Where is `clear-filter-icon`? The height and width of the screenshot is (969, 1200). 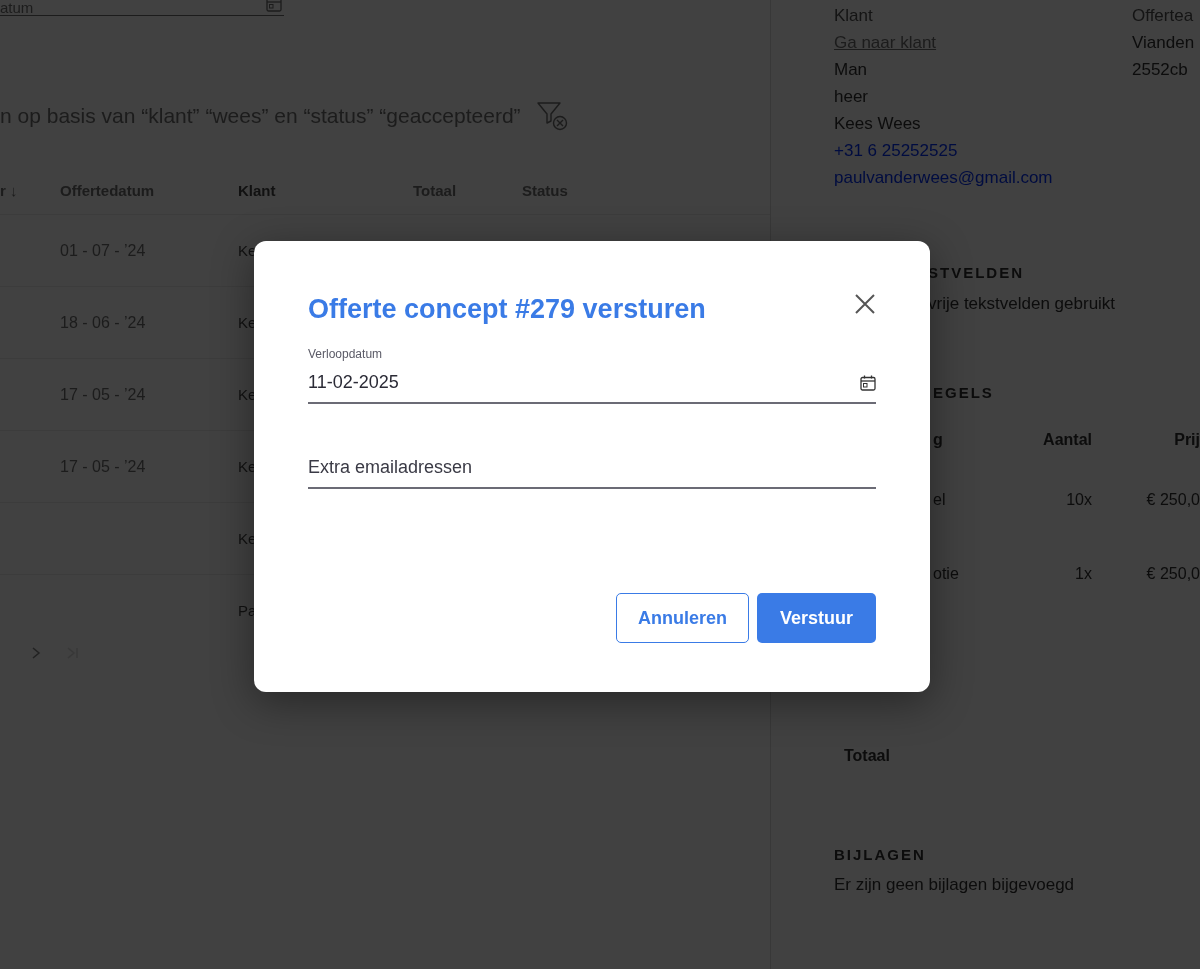 clear-filter-icon is located at coordinates (552, 115).